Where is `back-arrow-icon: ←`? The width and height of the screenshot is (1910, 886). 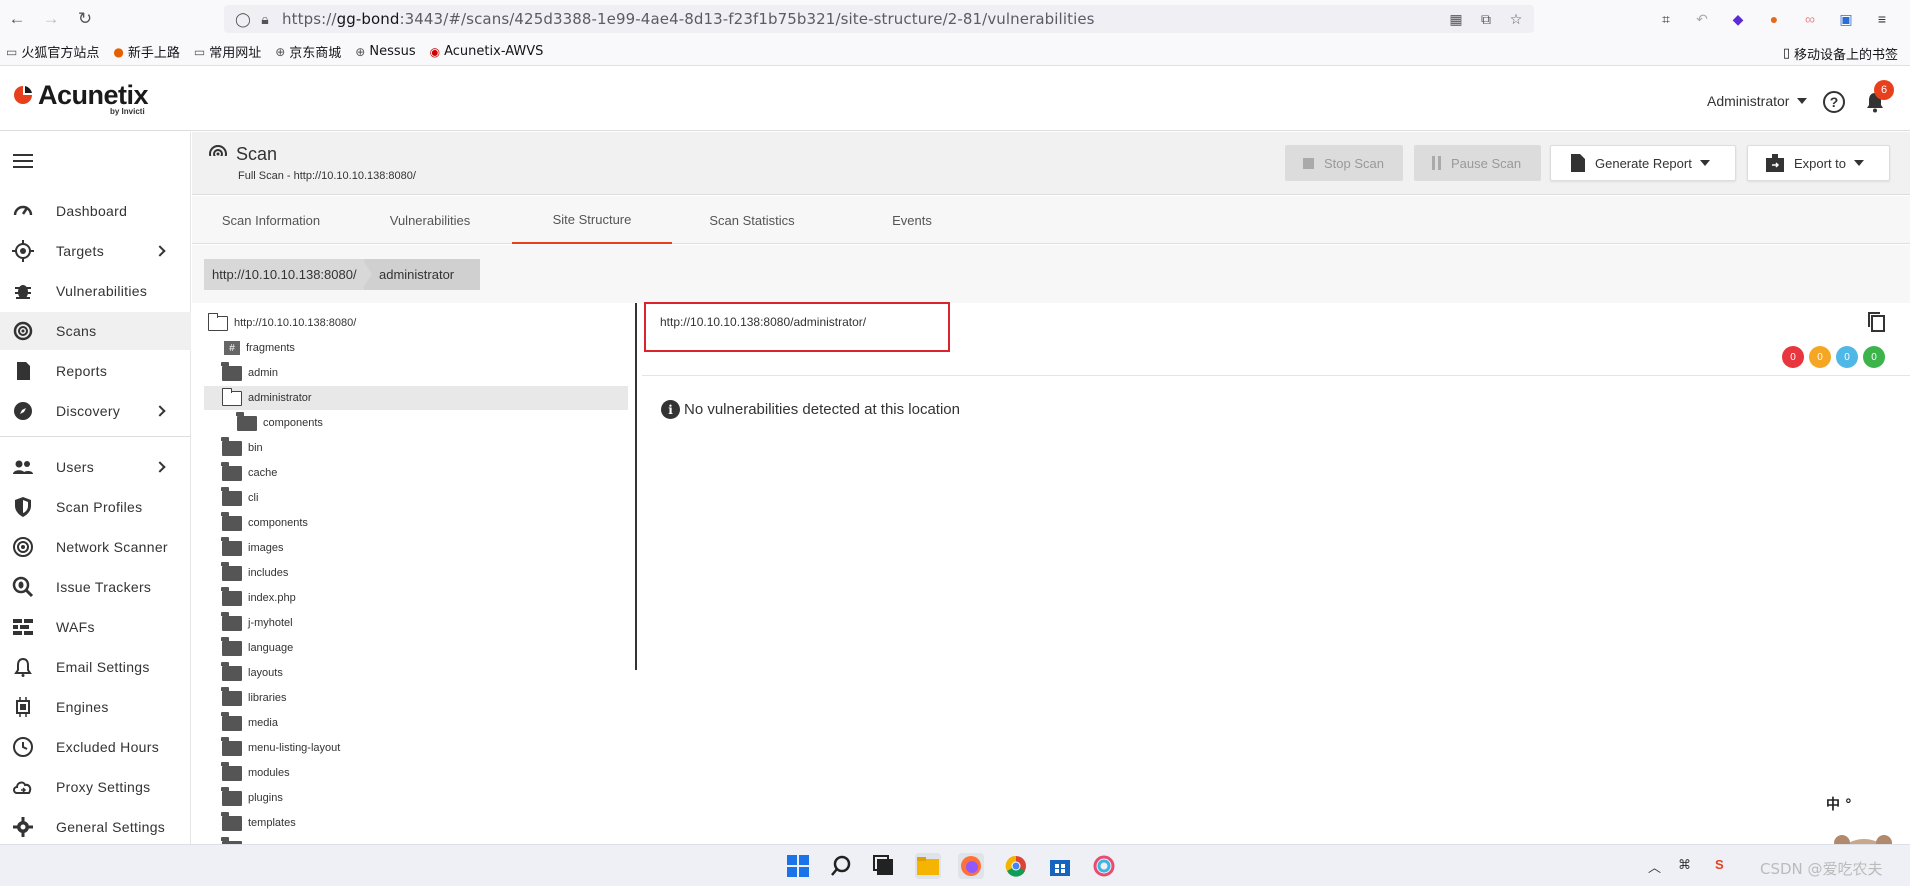 back-arrow-icon: ← is located at coordinates (17, 19).